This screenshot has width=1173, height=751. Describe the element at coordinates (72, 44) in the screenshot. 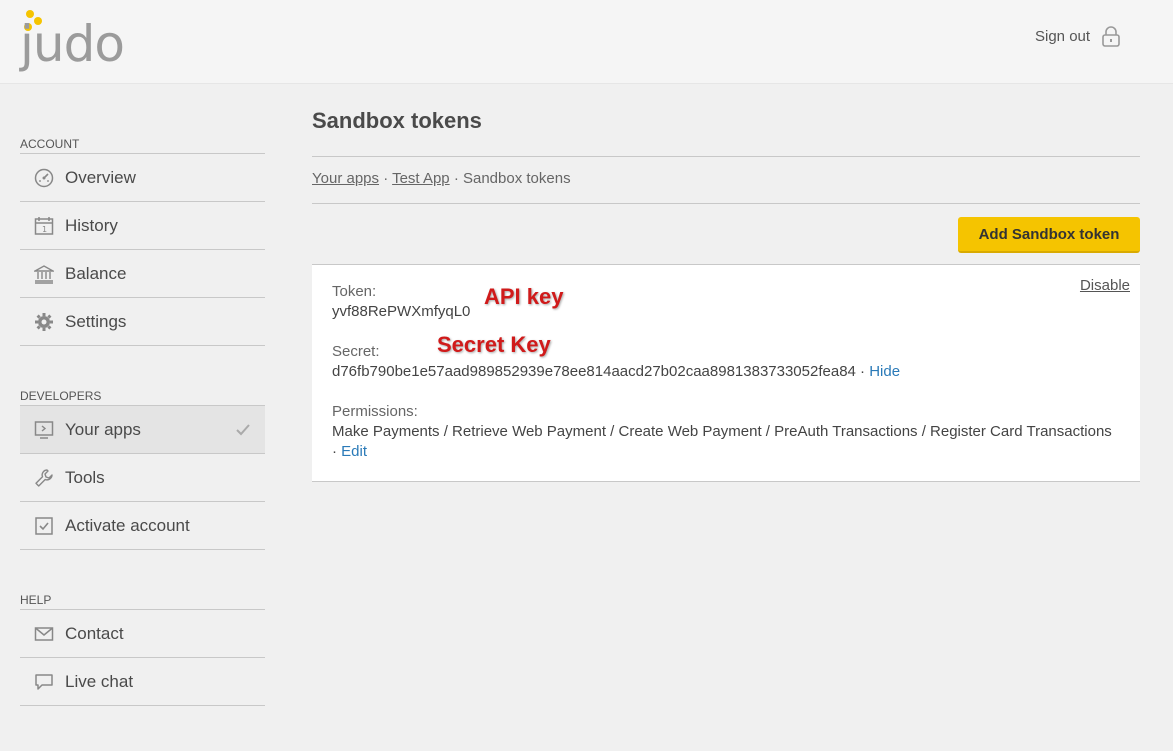

I see `logo-text: judo` at that location.